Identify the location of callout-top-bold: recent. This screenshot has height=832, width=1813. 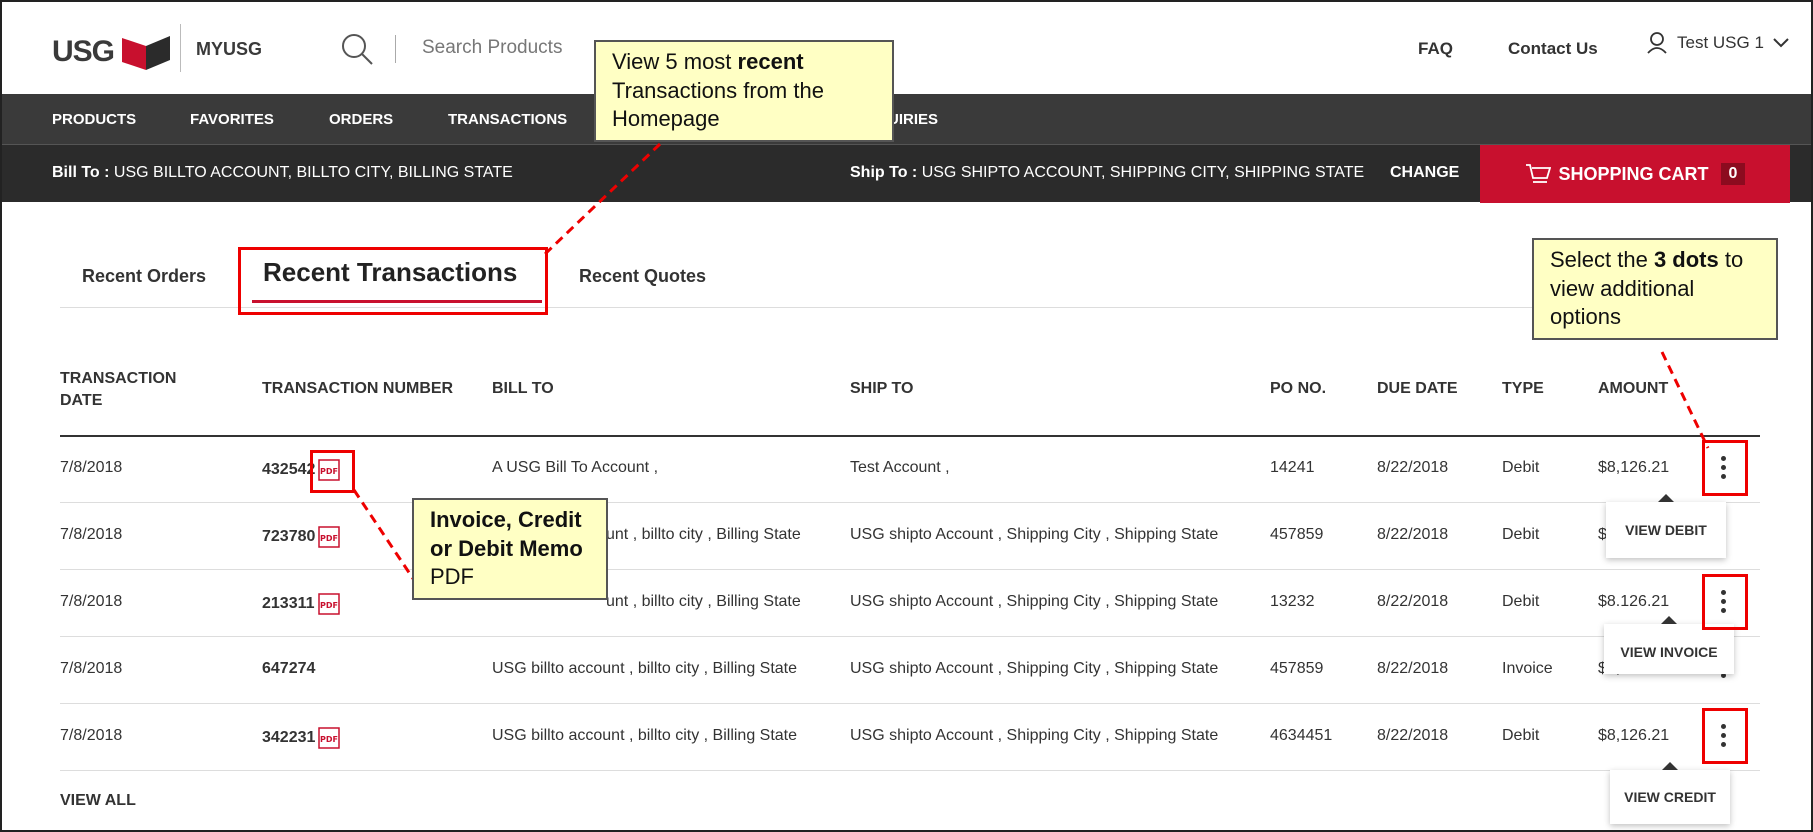
(770, 61).